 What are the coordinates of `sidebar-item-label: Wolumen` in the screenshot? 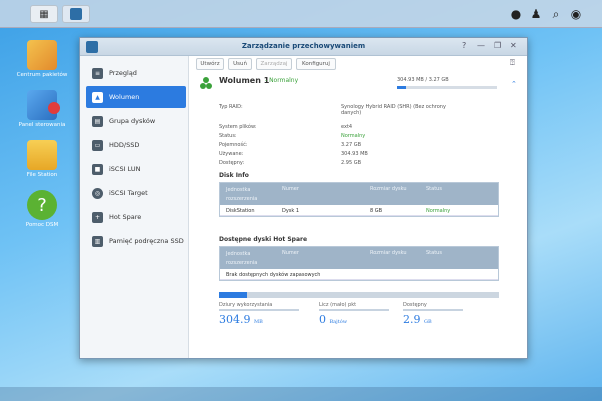 It's located at (124, 97).